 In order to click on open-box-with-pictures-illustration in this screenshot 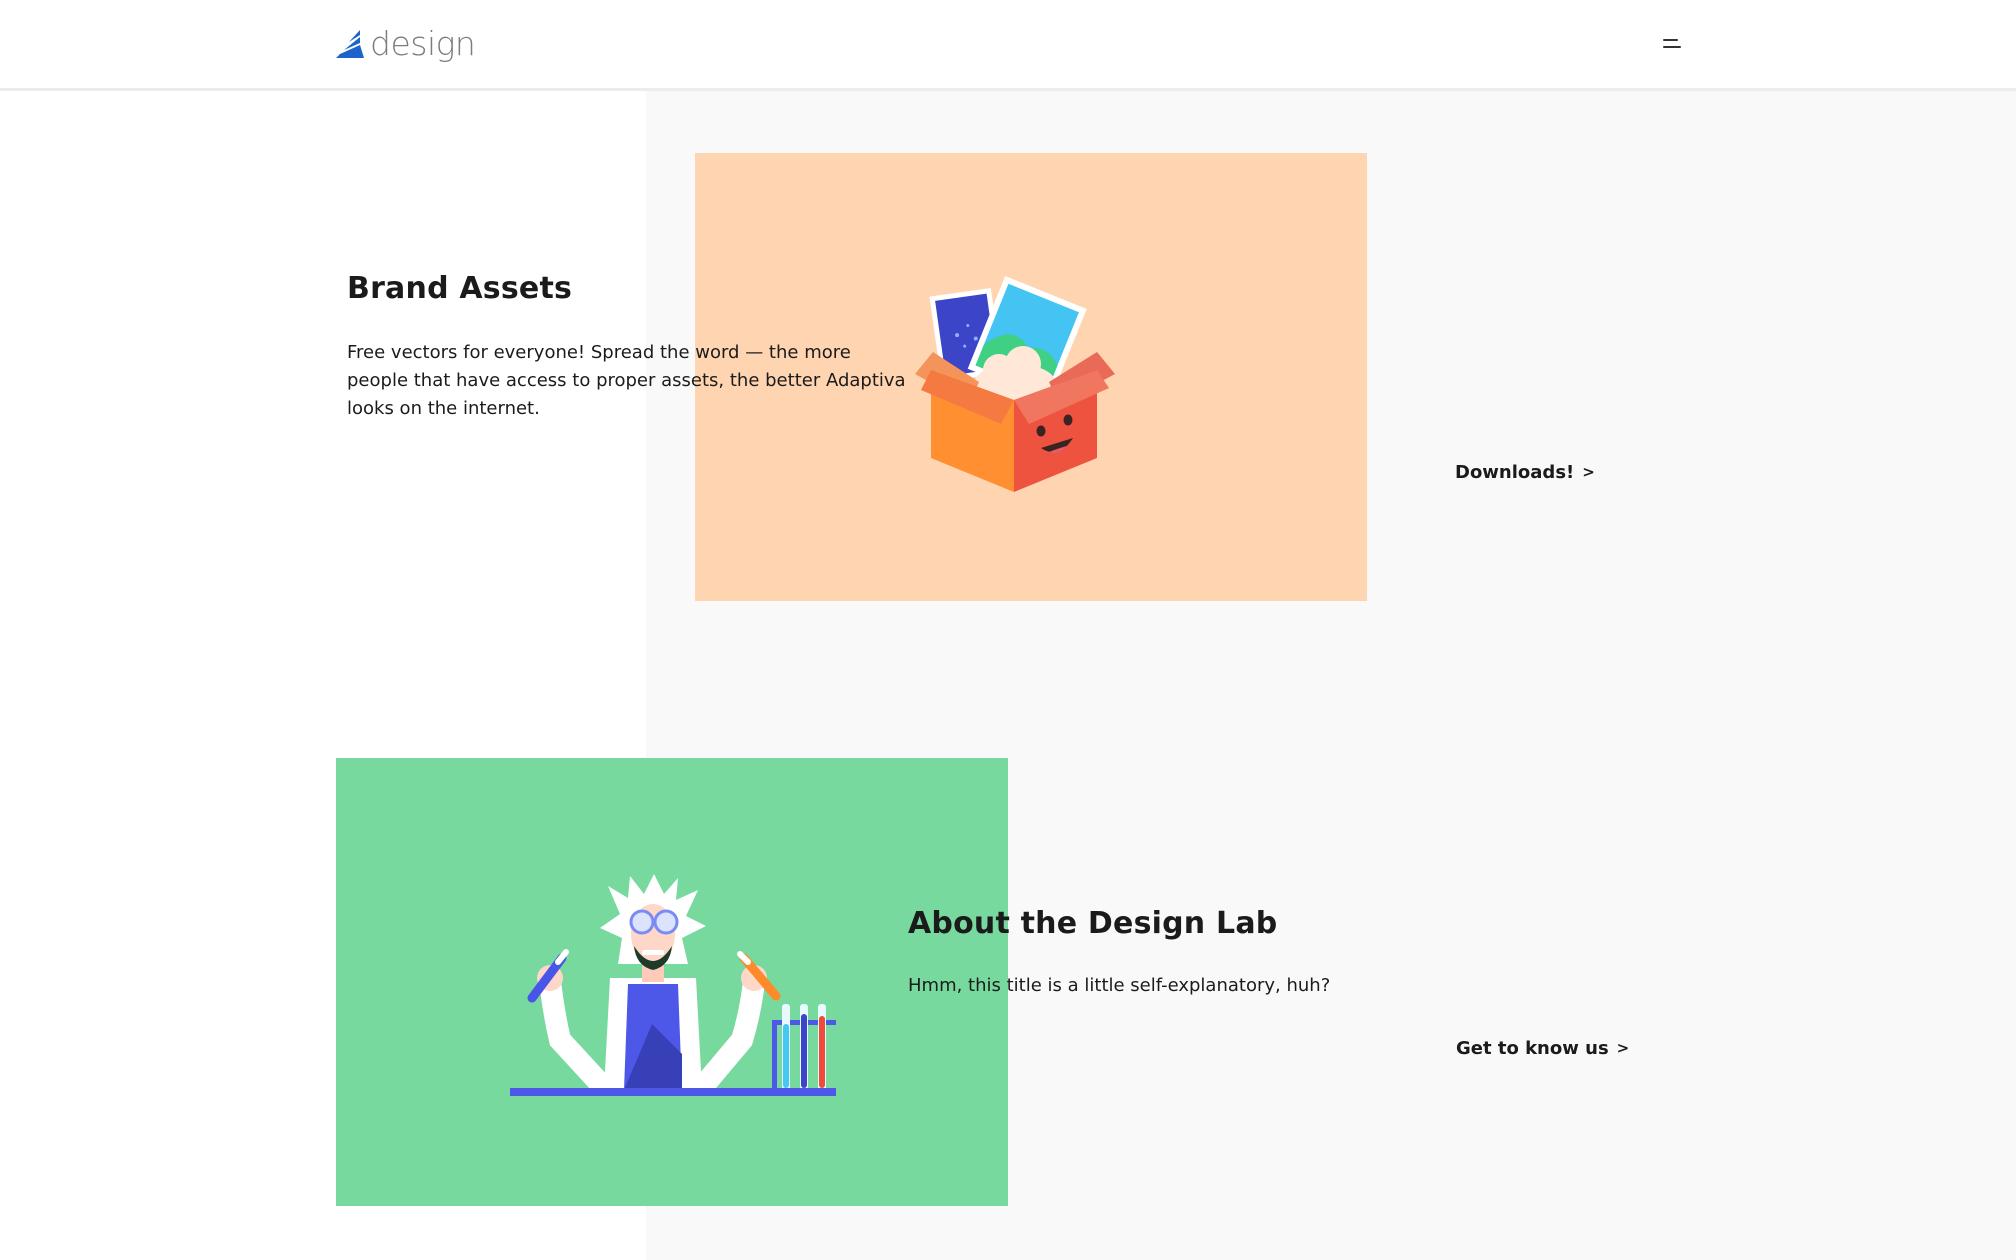, I will do `click(1015, 383)`.